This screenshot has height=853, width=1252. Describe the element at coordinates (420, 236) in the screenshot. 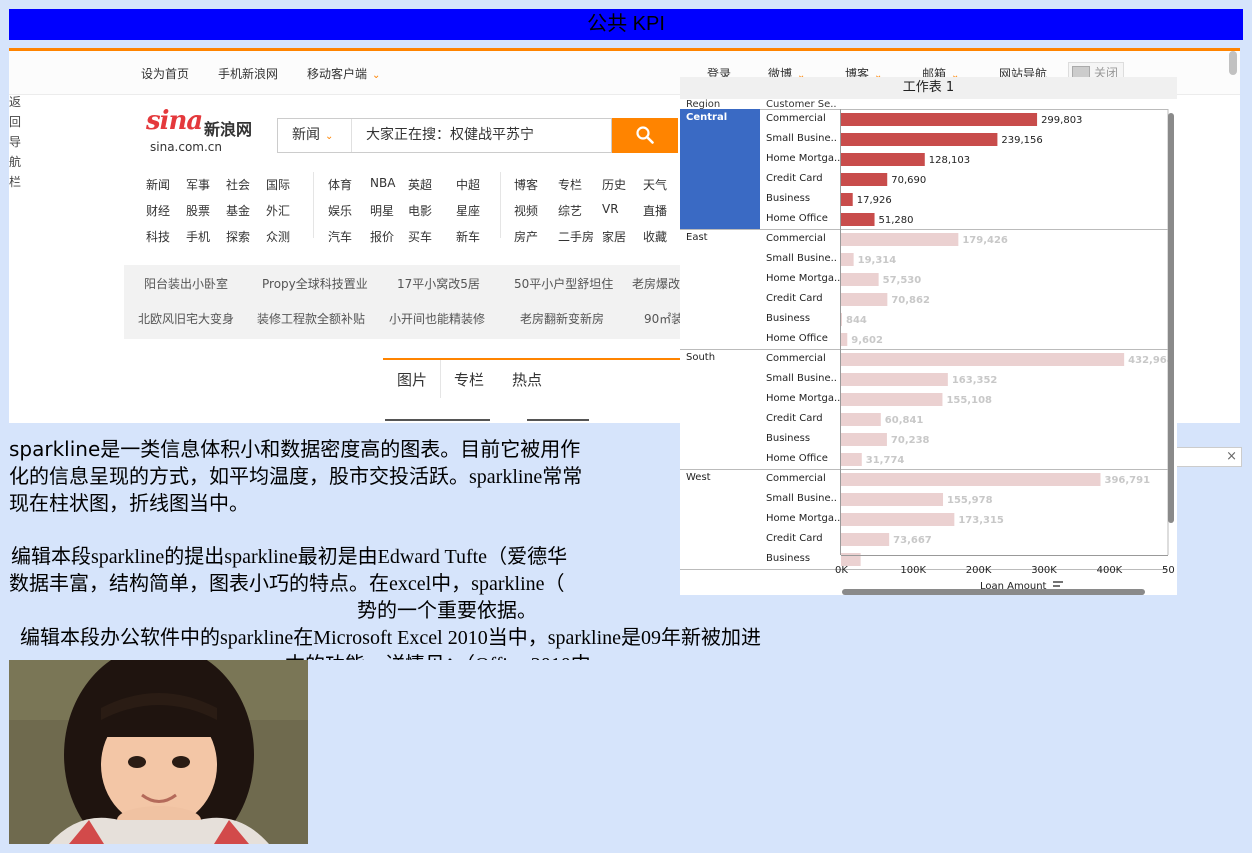

I see `category-link: 买车` at that location.